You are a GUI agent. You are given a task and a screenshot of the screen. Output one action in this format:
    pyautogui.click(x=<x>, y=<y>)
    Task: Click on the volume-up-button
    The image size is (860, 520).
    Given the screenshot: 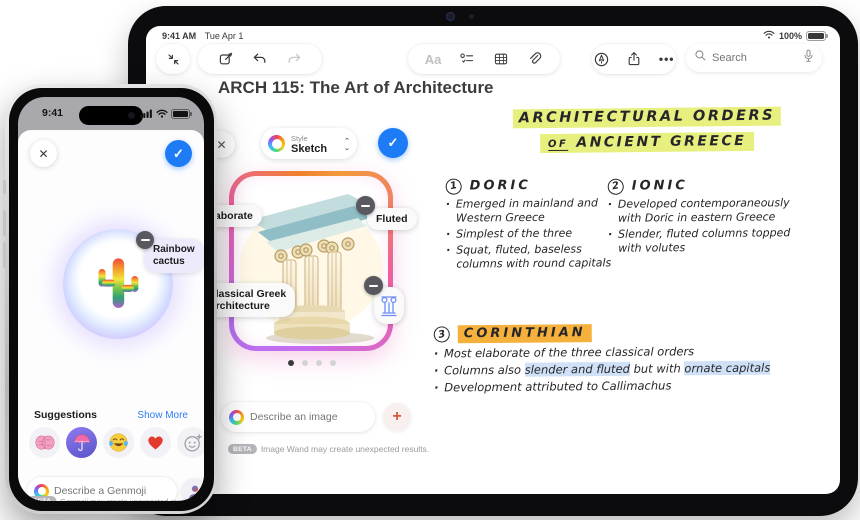 What is the action you would take?
    pyautogui.click(x=4, y=223)
    